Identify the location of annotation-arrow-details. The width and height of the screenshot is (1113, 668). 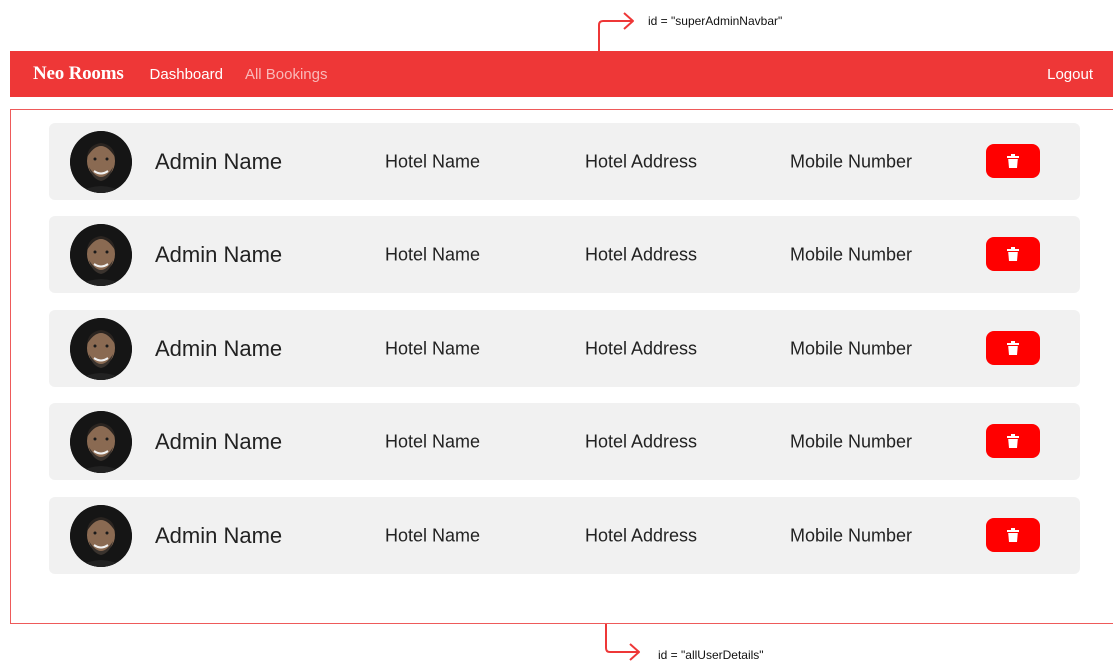
(622, 642).